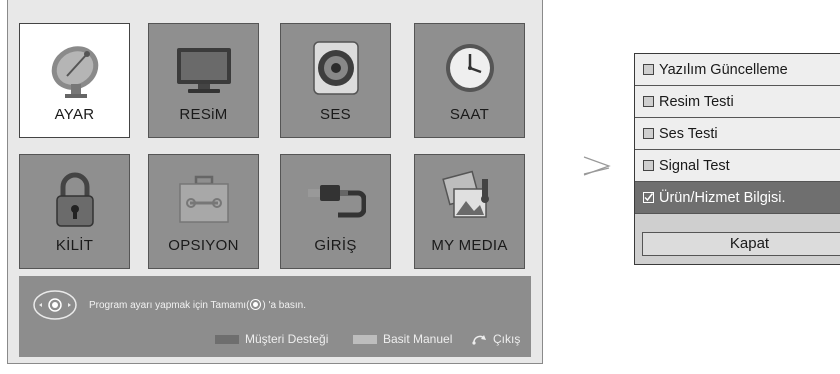 Image resolution: width=840 pixels, height=374 pixels. I want to click on popup-item-product-info: Ürün/Hizmet Bilgisi., so click(737, 198).